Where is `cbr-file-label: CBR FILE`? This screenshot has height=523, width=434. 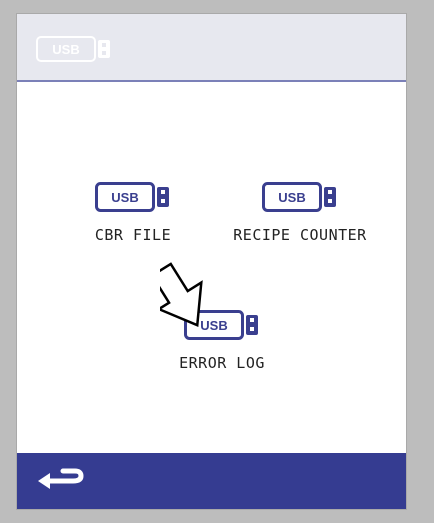
cbr-file-label: CBR FILE is located at coordinates (133, 235).